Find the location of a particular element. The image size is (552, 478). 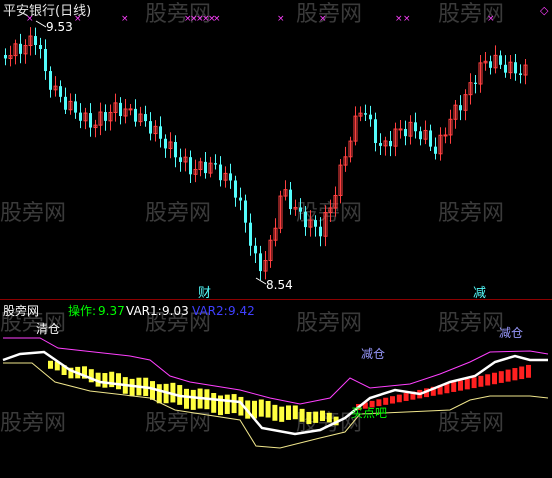

var2-label: VAR2: is located at coordinates (210, 311).